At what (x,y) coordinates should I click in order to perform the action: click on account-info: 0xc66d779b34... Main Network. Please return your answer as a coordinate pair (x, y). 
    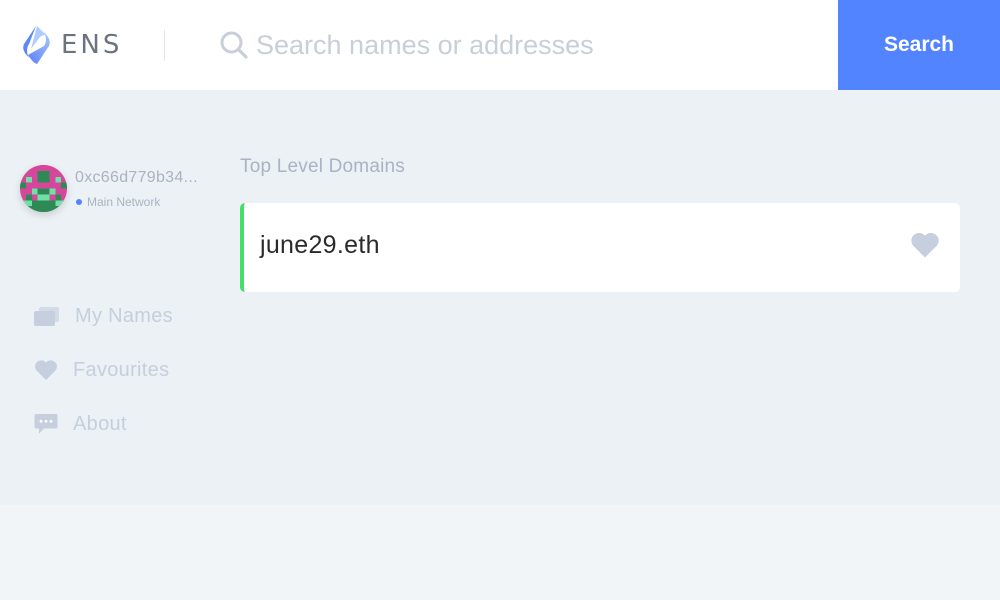
    Looking at the image, I should click on (120, 190).